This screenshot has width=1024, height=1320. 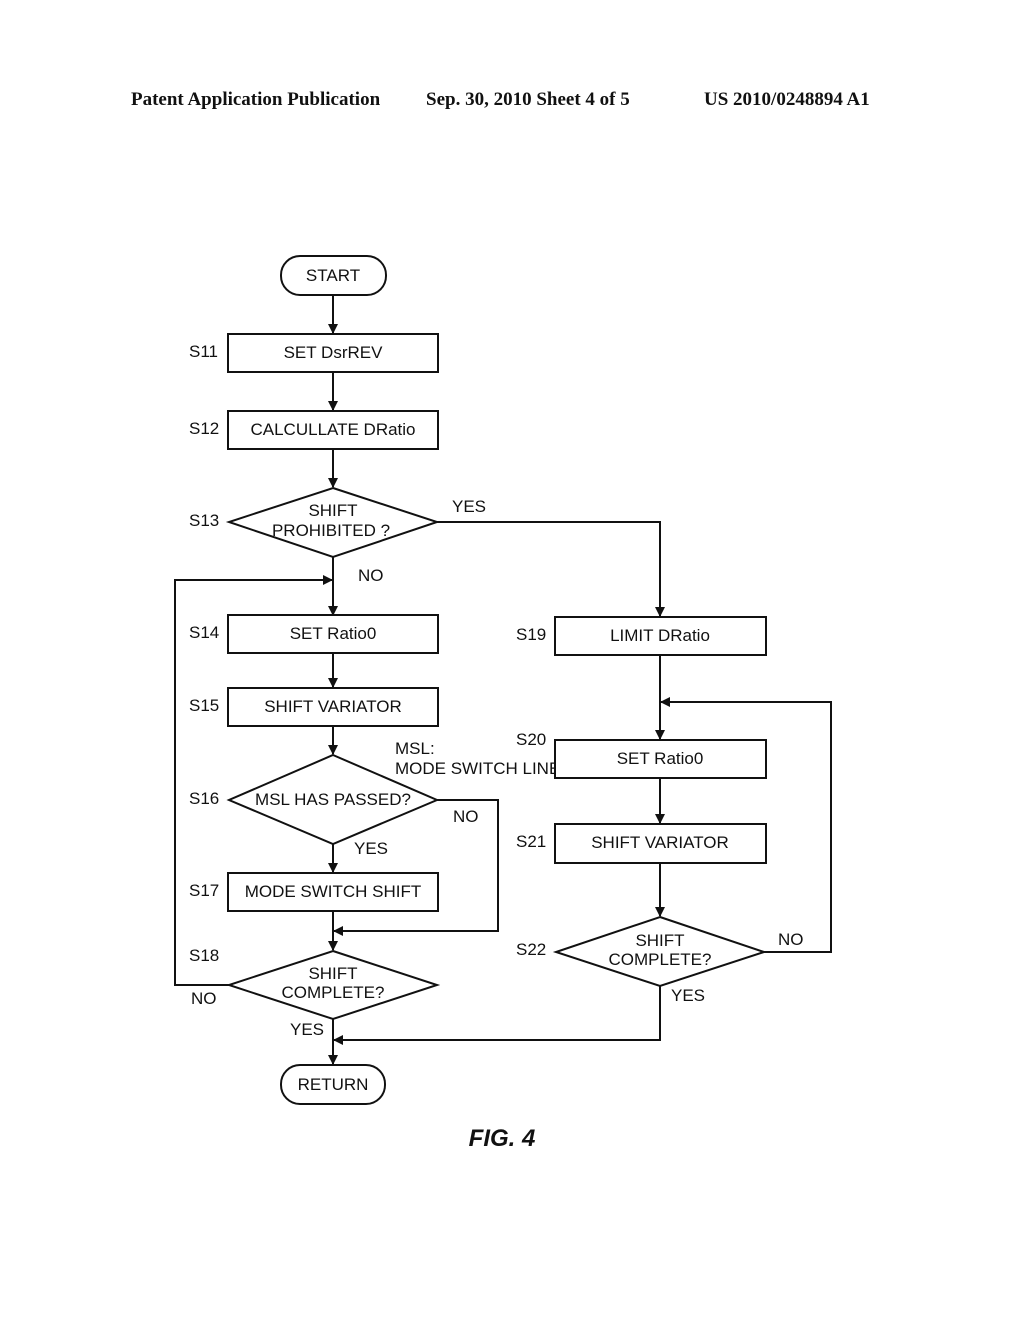 What do you see at coordinates (204, 520) in the screenshot?
I see `step-id-s13: S13` at bounding box center [204, 520].